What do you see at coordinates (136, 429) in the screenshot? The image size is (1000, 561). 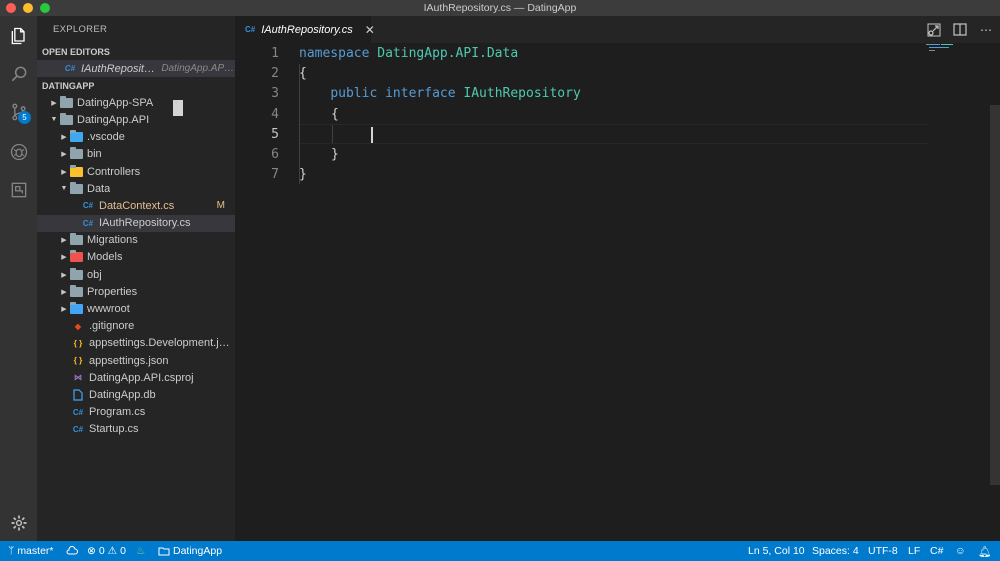 I see `tree-file-startup: C# Startup.cs` at bounding box center [136, 429].